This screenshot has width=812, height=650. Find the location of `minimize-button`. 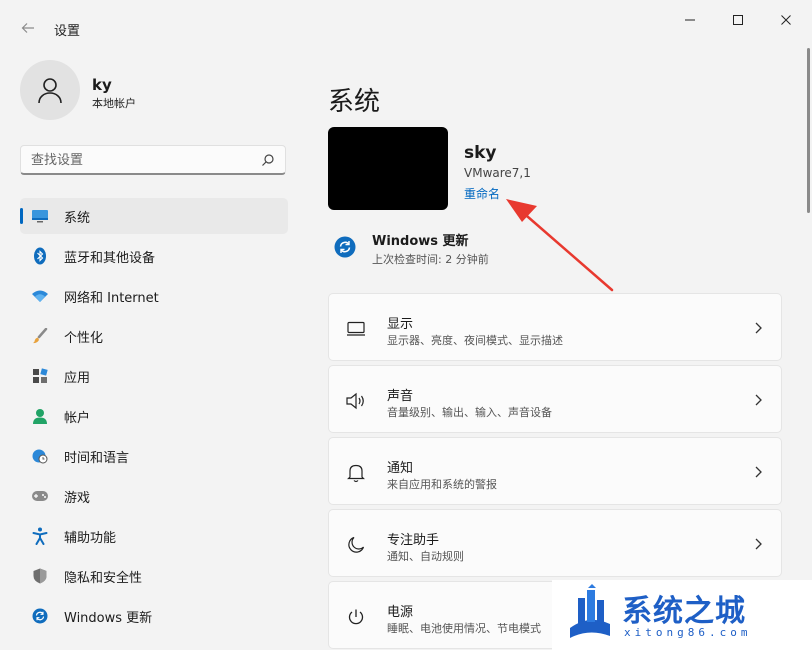

minimize-button is located at coordinates (690, 20).